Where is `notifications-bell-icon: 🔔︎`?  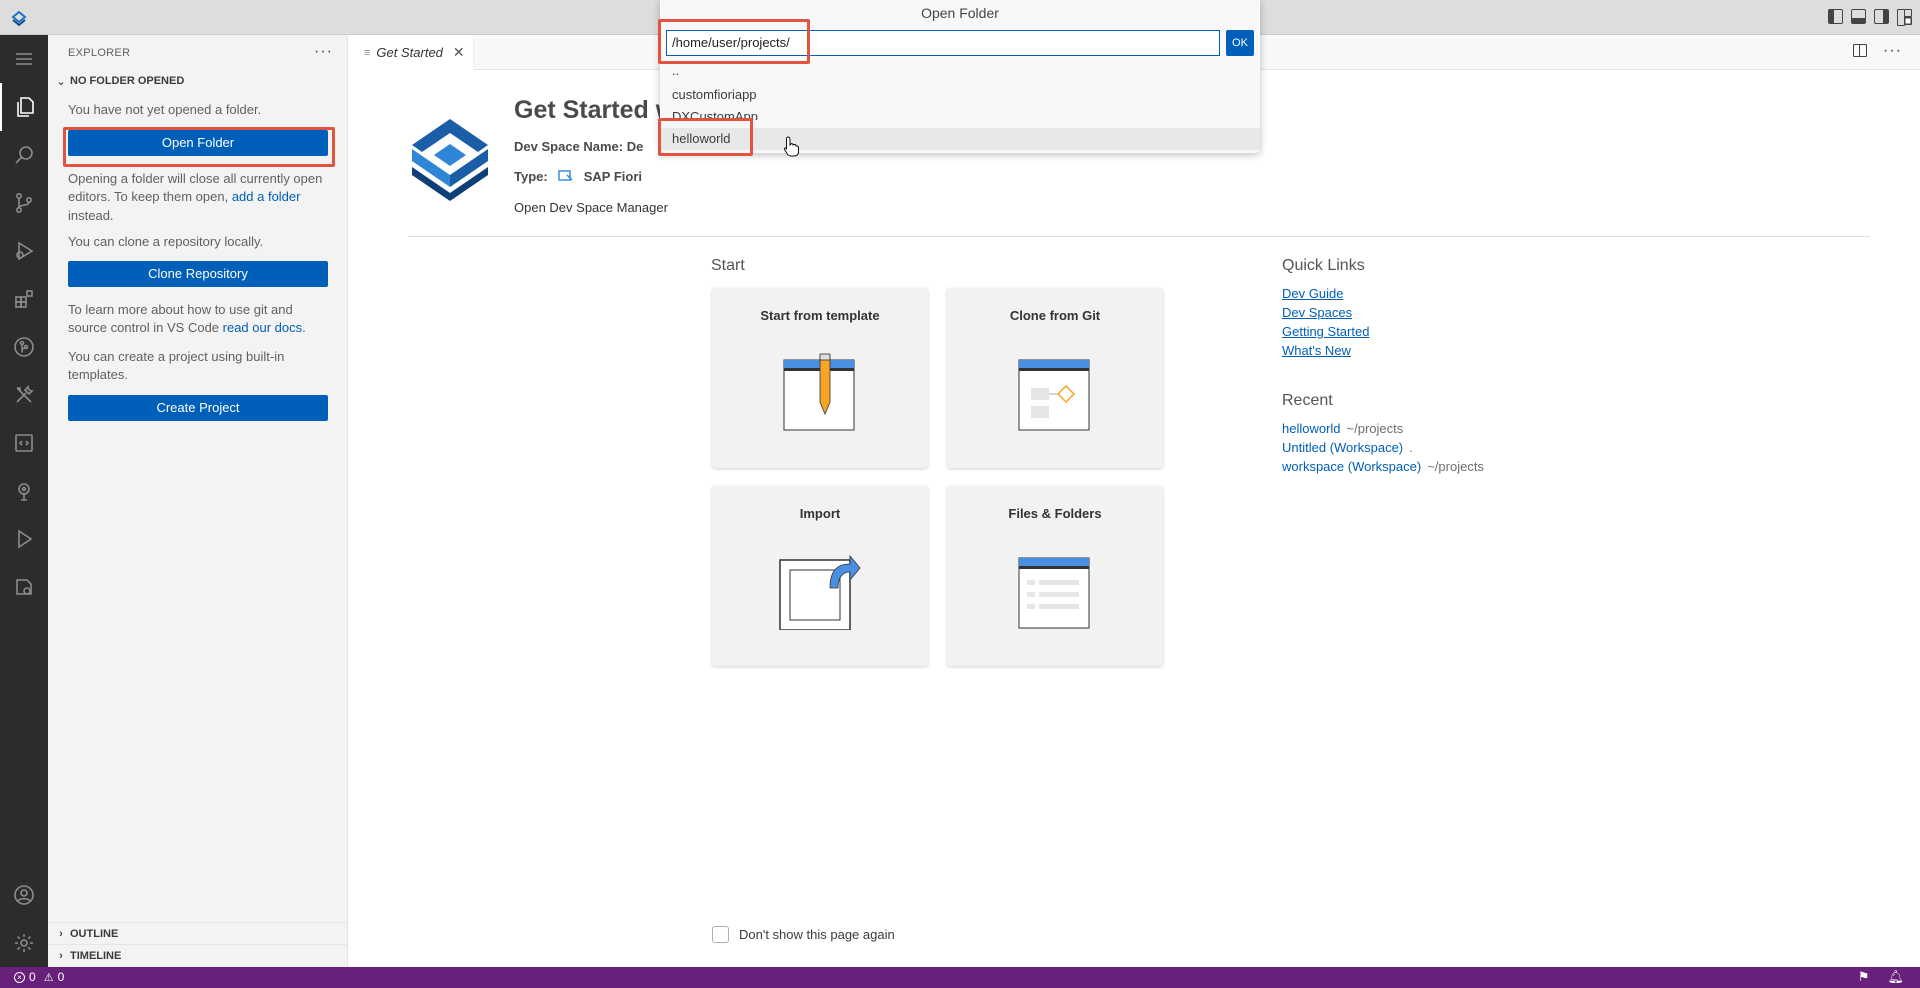 notifications-bell-icon: 🔔︎ is located at coordinates (1895, 977).